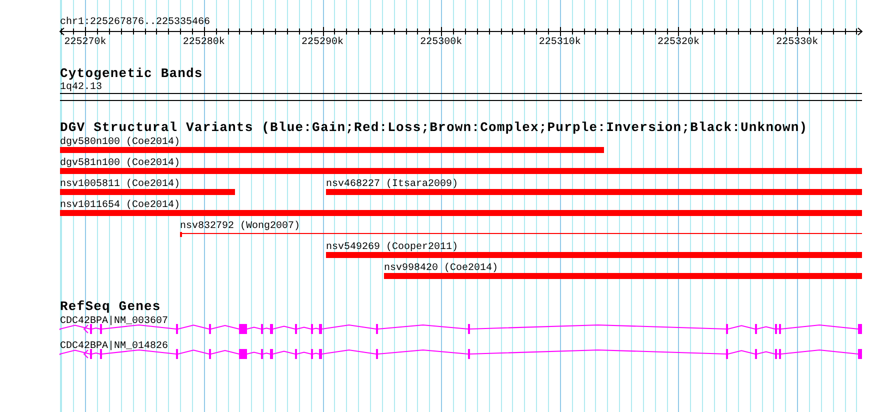 This screenshot has width=890, height=412. I want to click on gene-label: CDC42BPA|NM_003607, so click(114, 321).